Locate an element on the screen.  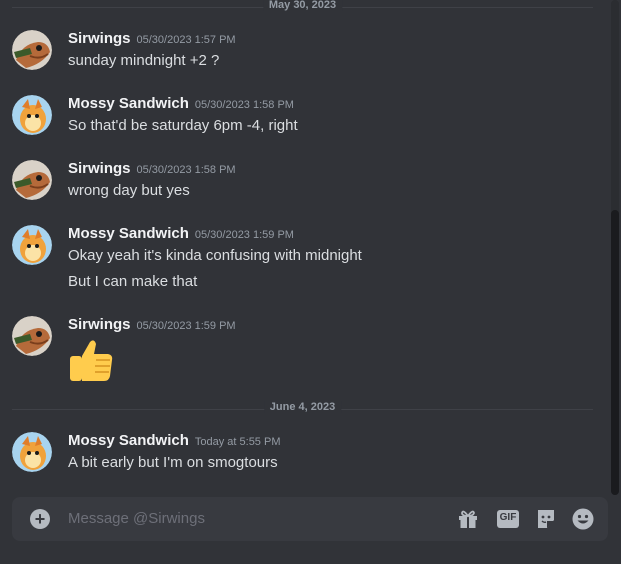
message-text: wrong day but yes is located at coordinates (129, 190).